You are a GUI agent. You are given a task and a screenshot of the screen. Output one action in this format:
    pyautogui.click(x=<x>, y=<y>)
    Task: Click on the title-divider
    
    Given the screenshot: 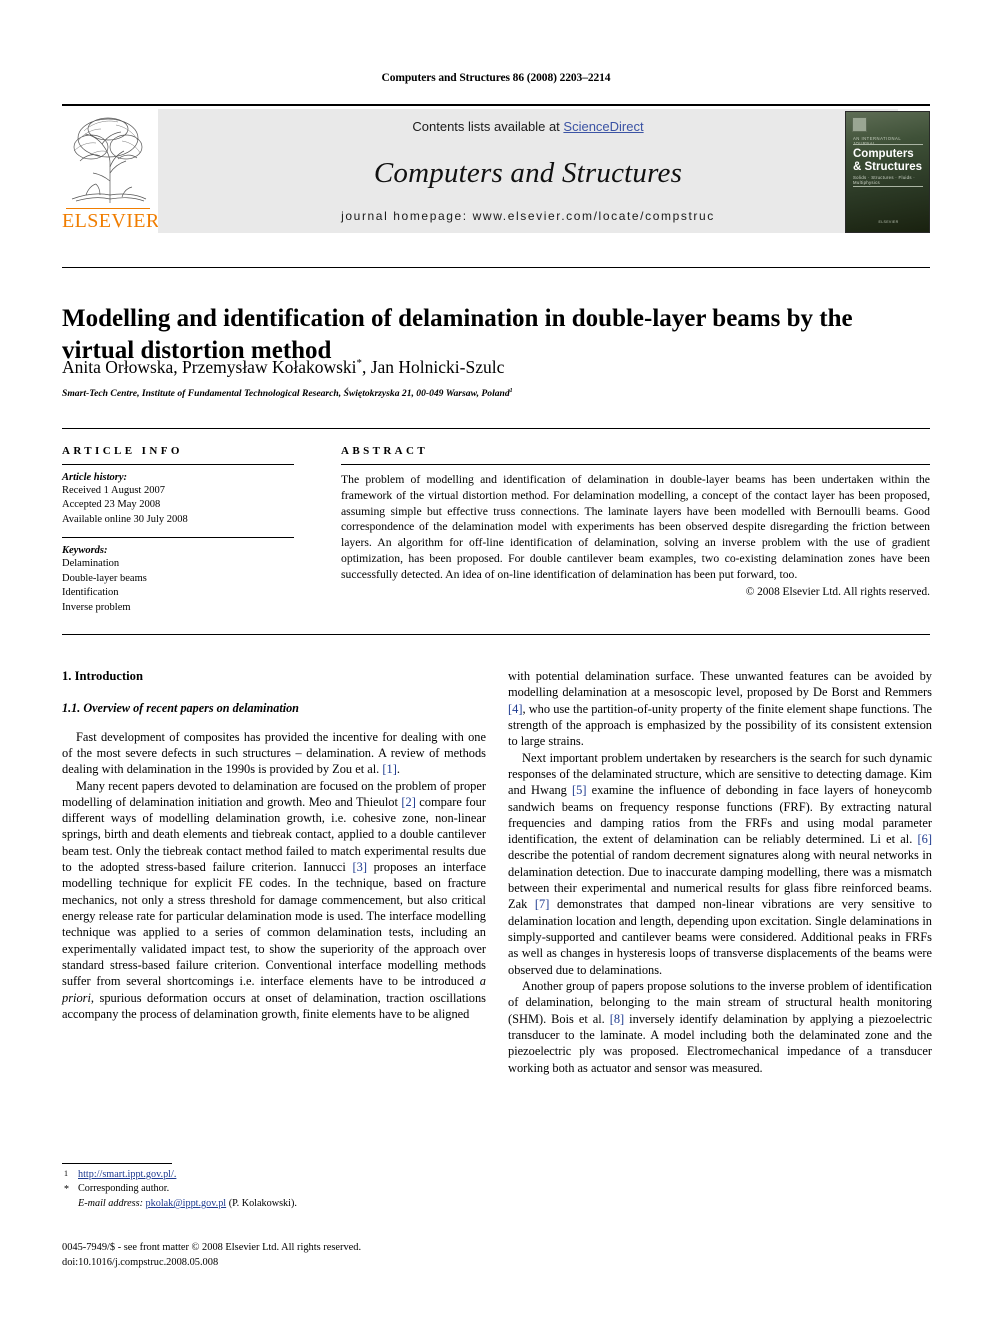 What is the action you would take?
    pyautogui.click(x=496, y=267)
    